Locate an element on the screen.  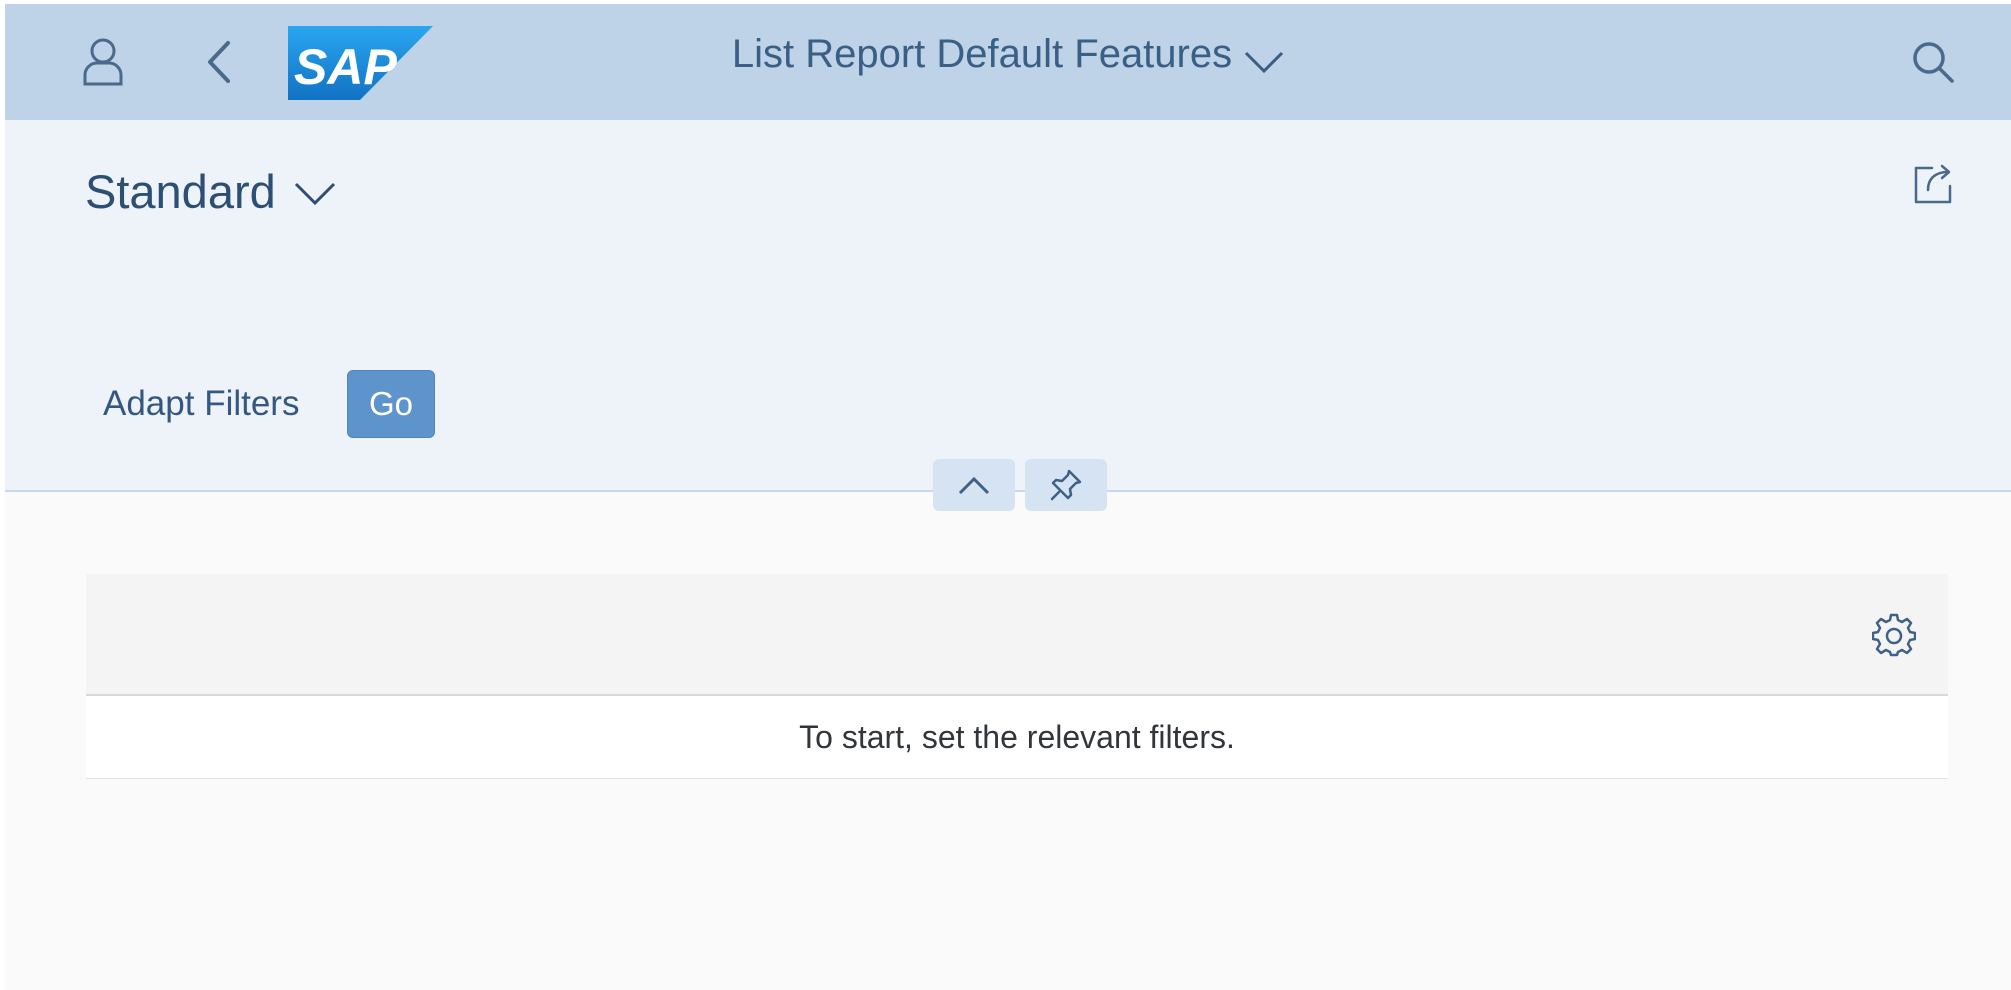
go-button: Go is located at coordinates (391, 404).